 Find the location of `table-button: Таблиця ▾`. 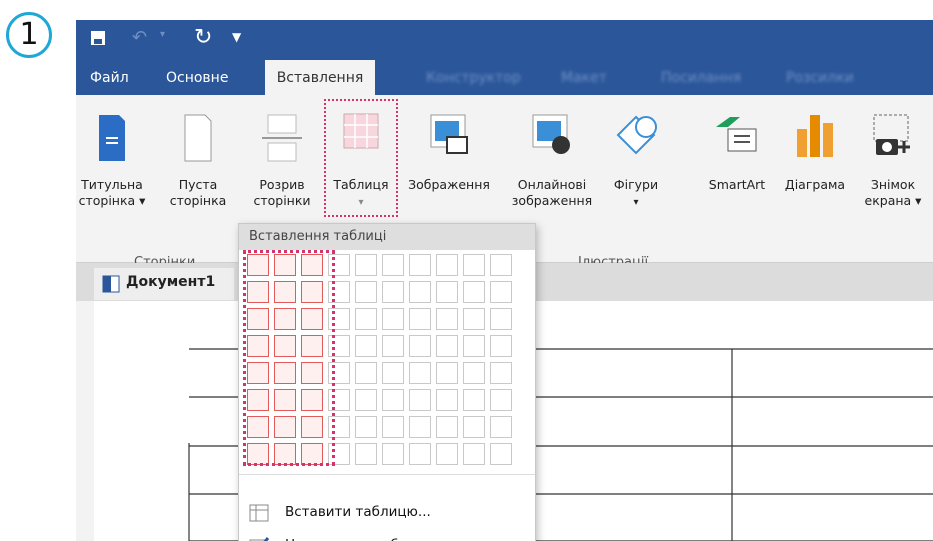

table-button: Таблиця ▾ is located at coordinates (361, 158).